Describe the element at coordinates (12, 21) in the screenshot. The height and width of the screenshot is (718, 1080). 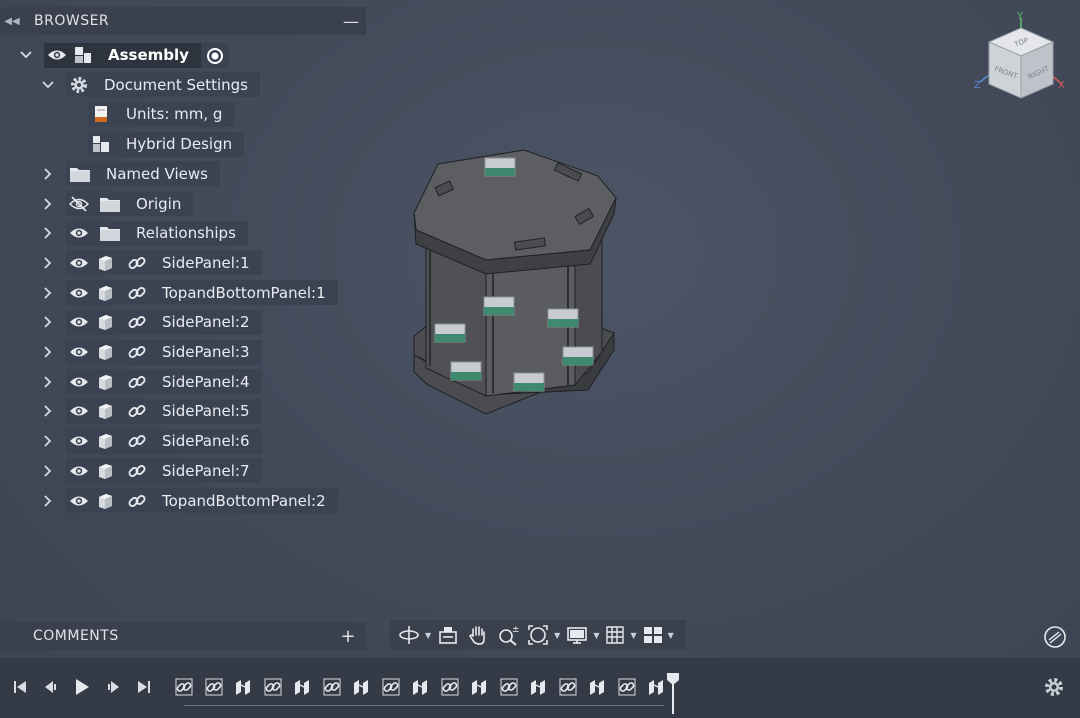
I see `collapse-panel-icon: ◀◀` at that location.